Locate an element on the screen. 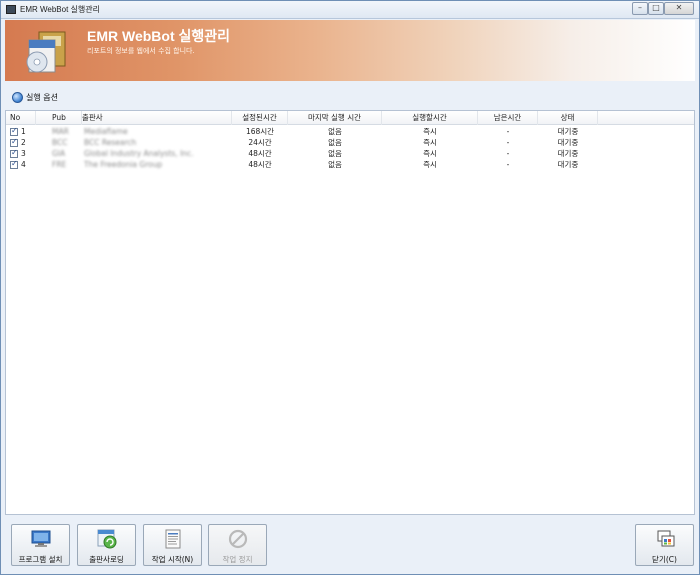 The width and height of the screenshot is (700, 575). cell-pub: MAR is located at coordinates (60, 131).